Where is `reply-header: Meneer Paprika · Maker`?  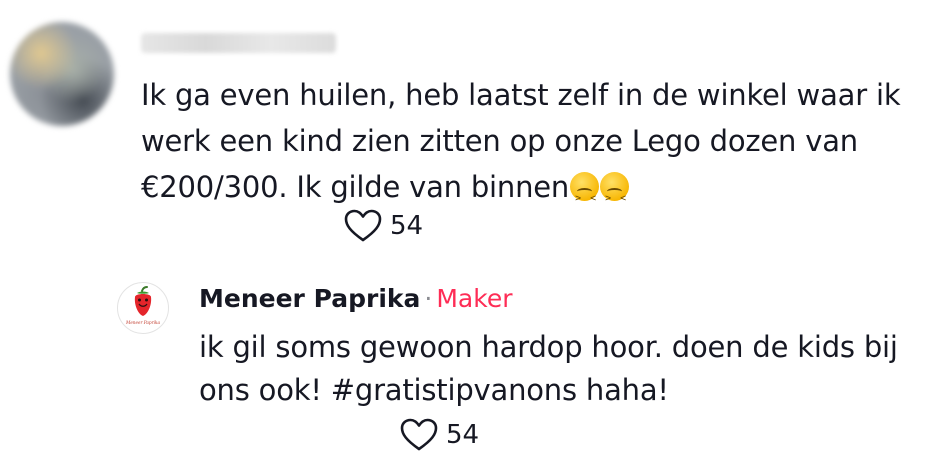
reply-header: Meneer Paprika · Maker is located at coordinates (355, 298).